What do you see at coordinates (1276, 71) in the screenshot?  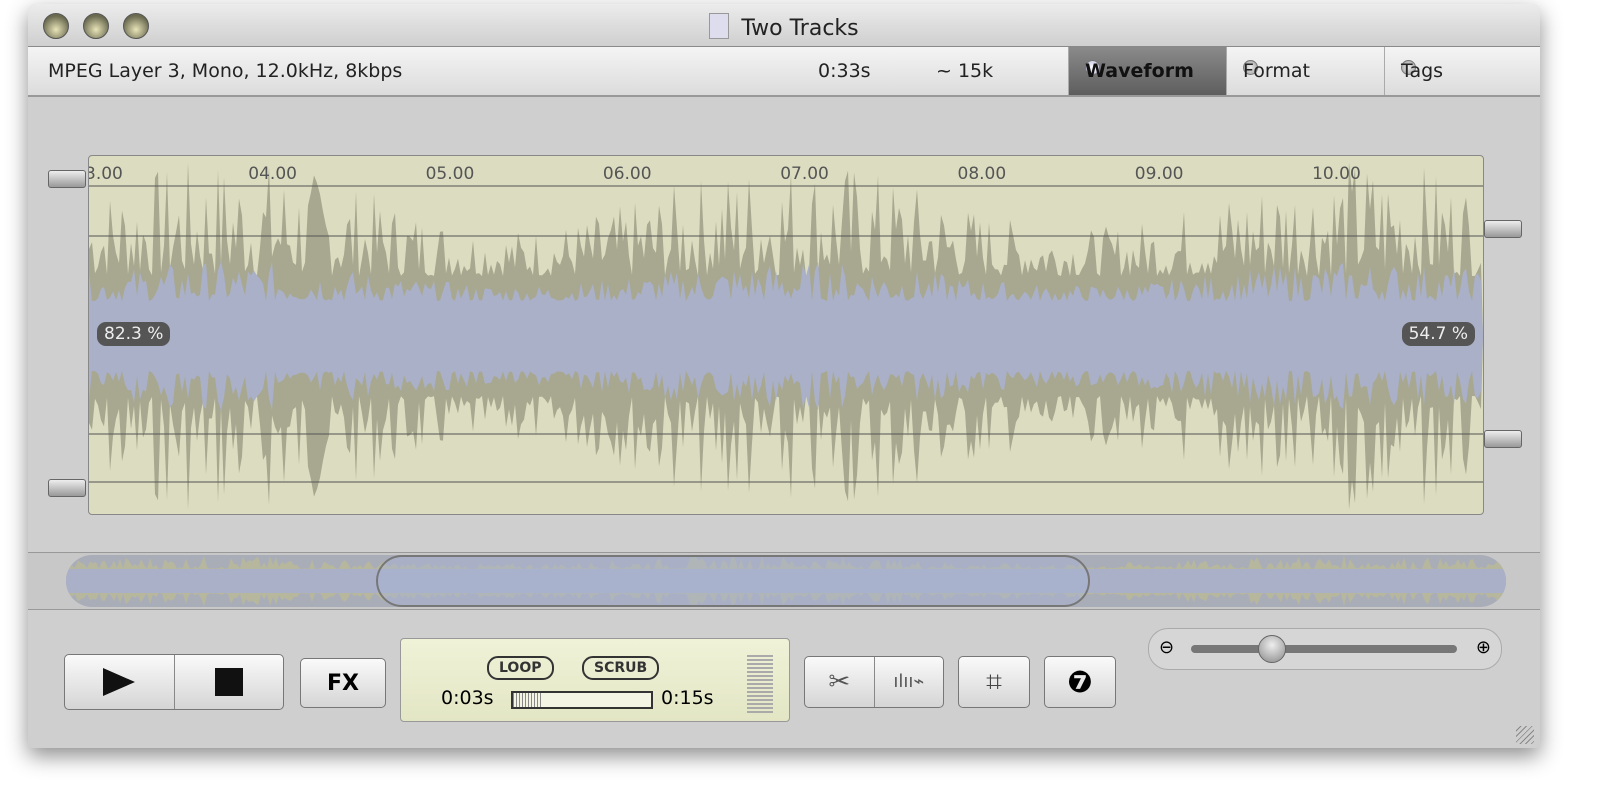 I see `tab-label: Format` at bounding box center [1276, 71].